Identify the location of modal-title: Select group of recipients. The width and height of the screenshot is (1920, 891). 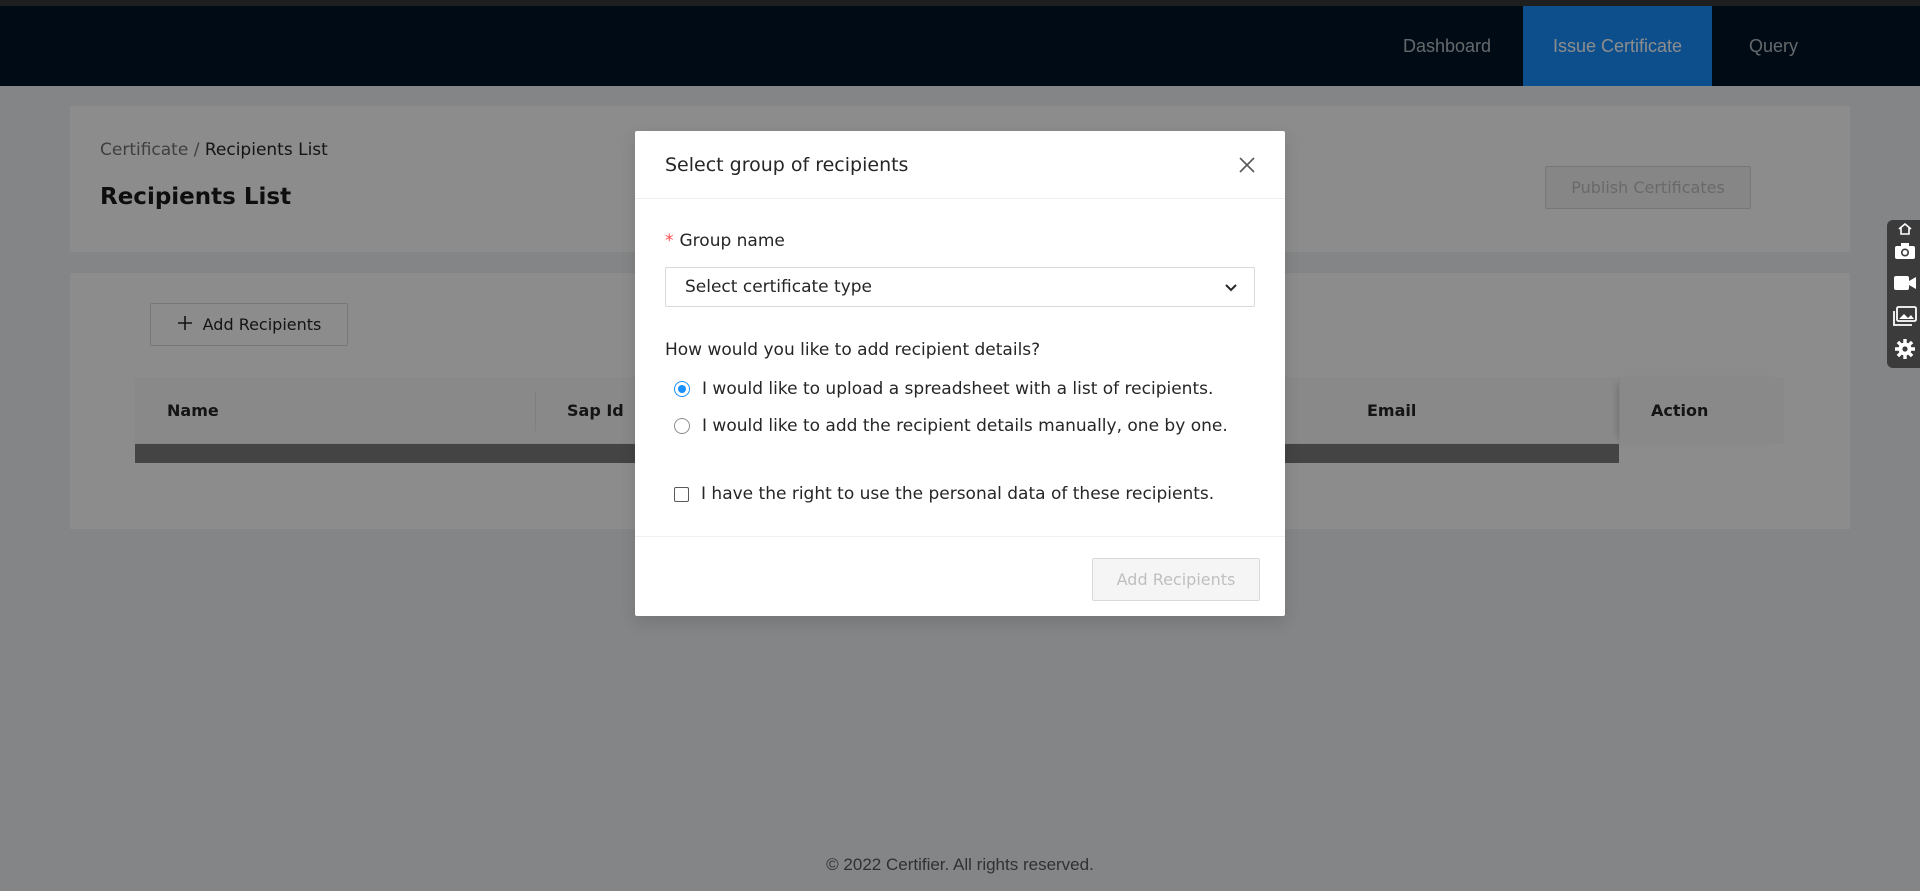
(787, 165).